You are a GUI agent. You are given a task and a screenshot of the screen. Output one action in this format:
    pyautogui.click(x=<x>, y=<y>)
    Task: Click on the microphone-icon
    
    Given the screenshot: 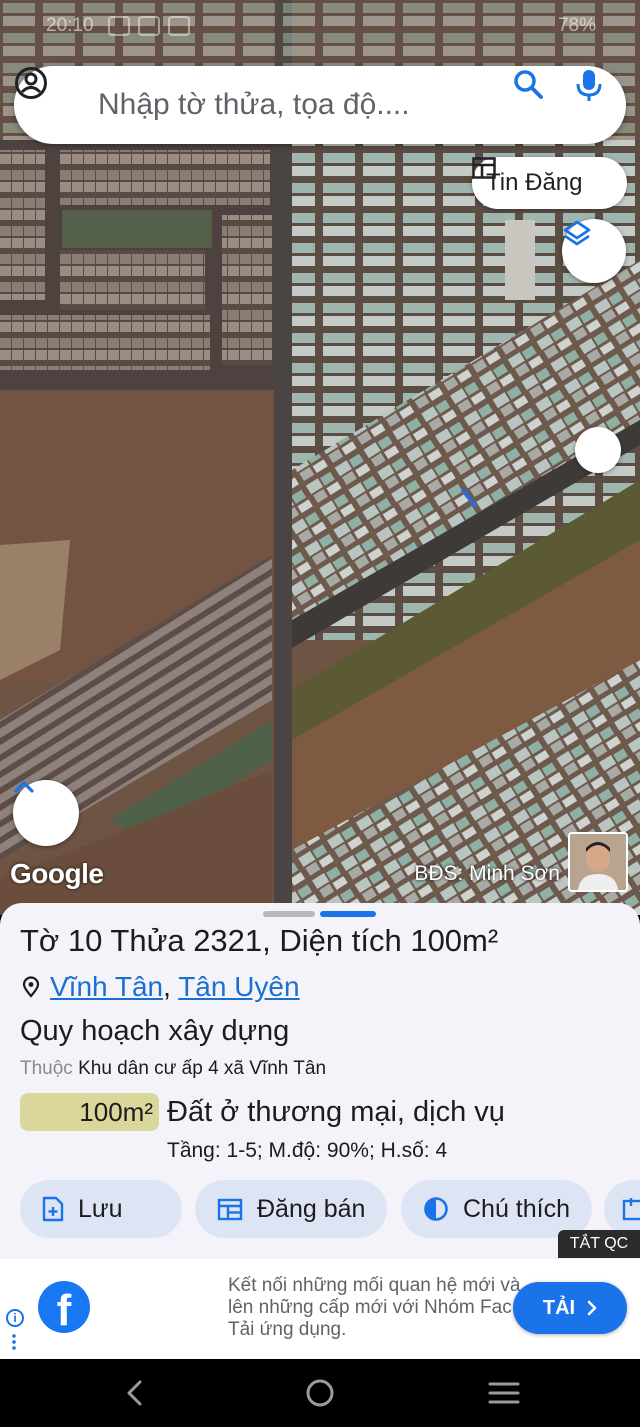 What is the action you would take?
    pyautogui.click(x=589, y=85)
    